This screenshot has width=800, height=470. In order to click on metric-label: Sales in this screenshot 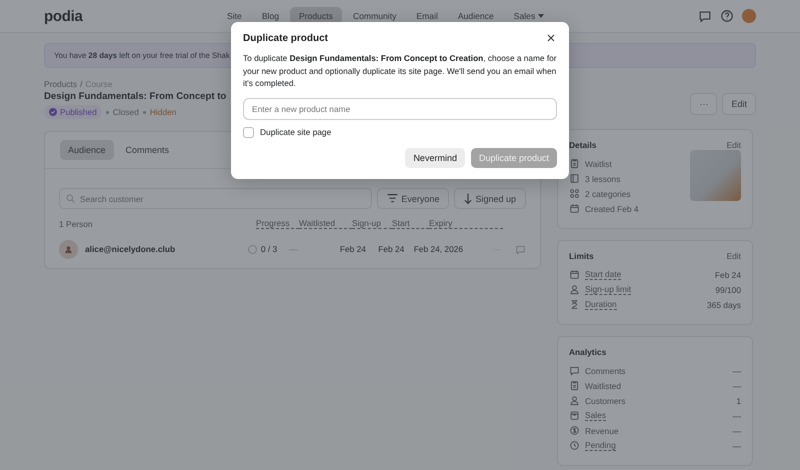, I will do `click(595, 415)`.